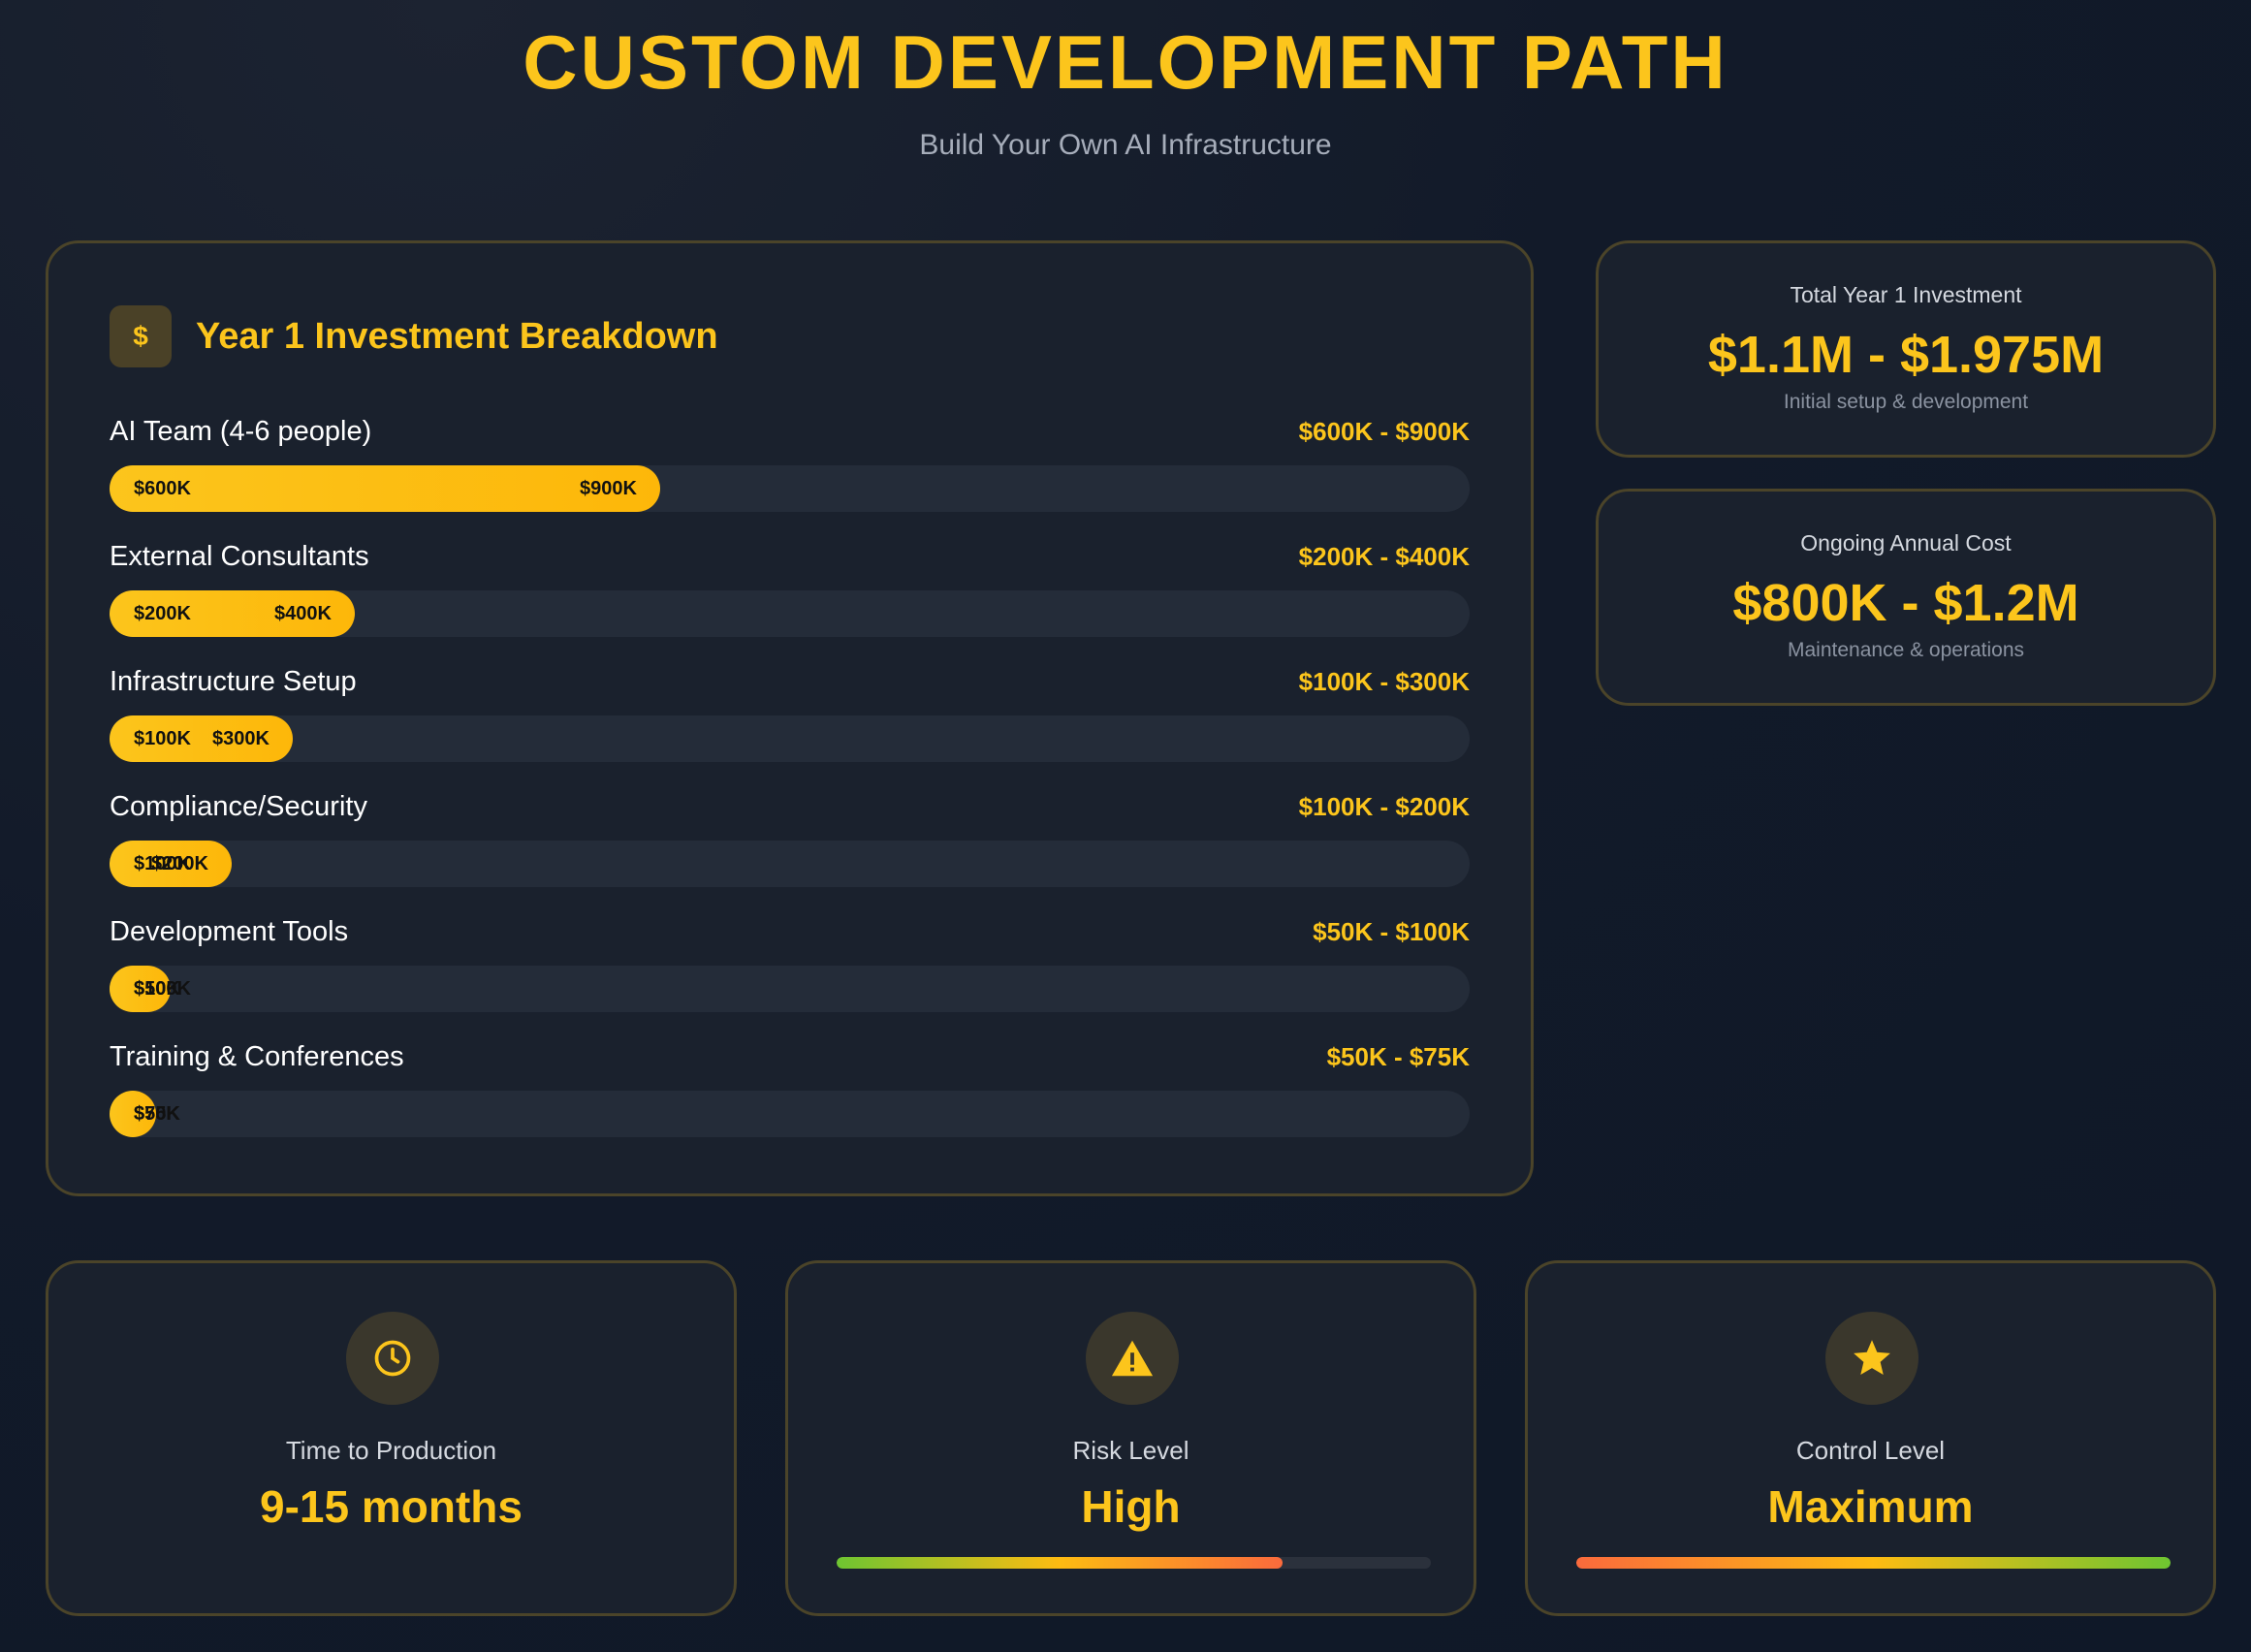 Image resolution: width=2251 pixels, height=1652 pixels. What do you see at coordinates (1131, 1507) in the screenshot?
I see `risk-level-value: High` at bounding box center [1131, 1507].